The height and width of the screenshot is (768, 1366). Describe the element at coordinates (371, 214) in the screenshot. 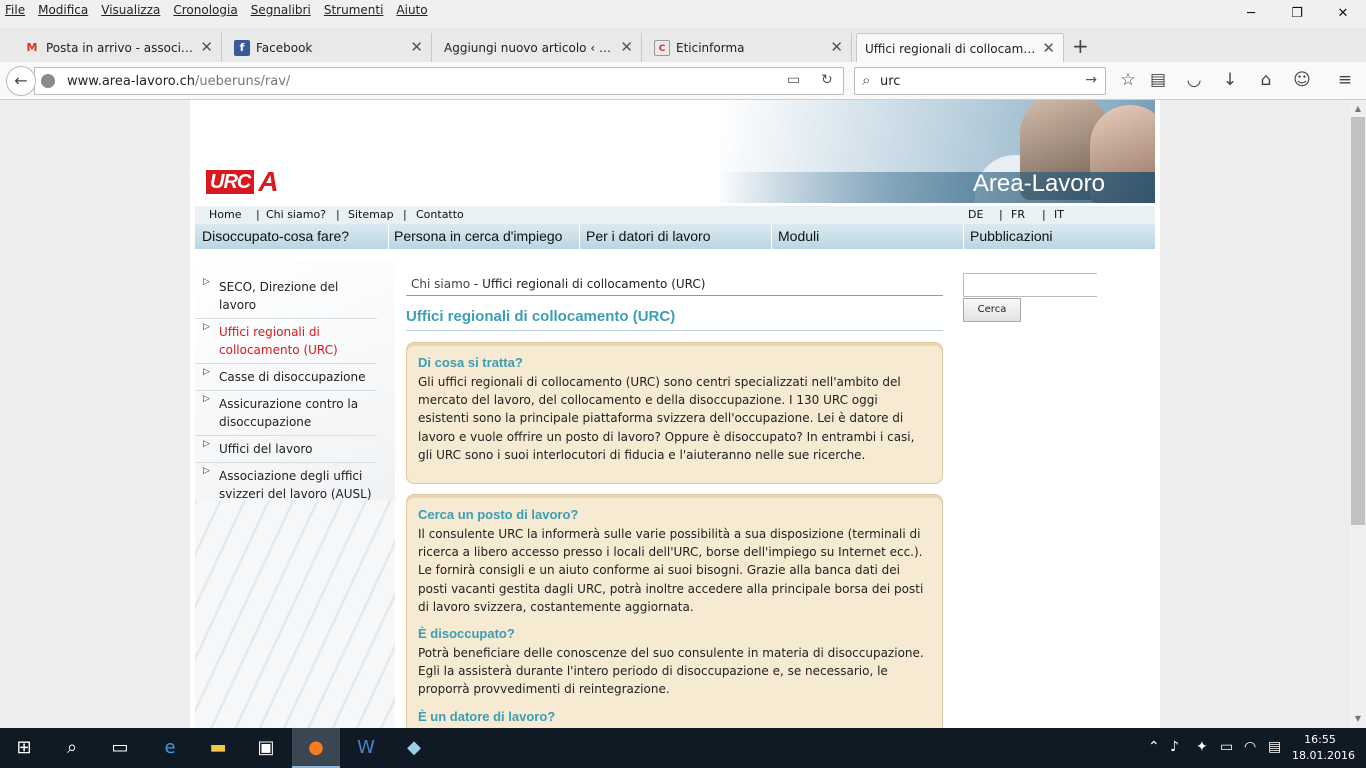

I see `link-sitemap: Sitemap` at that location.